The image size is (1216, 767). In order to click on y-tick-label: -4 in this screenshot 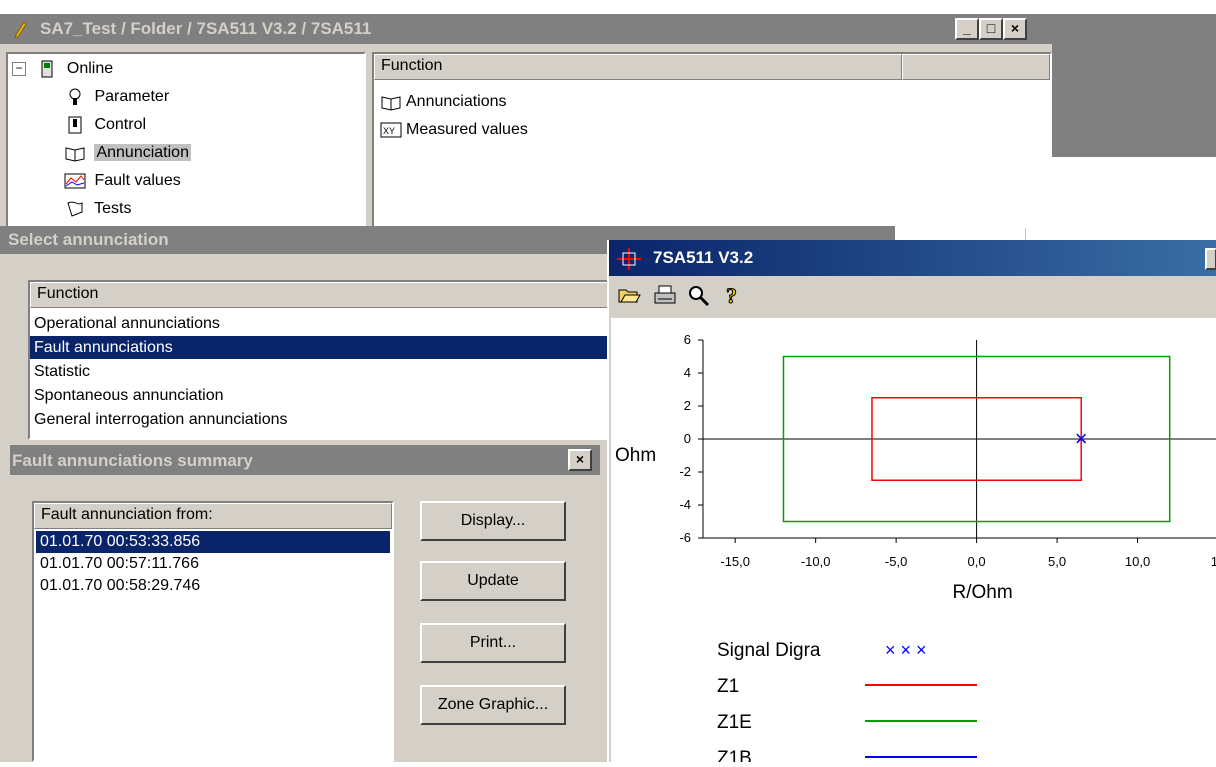, I will do `click(685, 504)`.